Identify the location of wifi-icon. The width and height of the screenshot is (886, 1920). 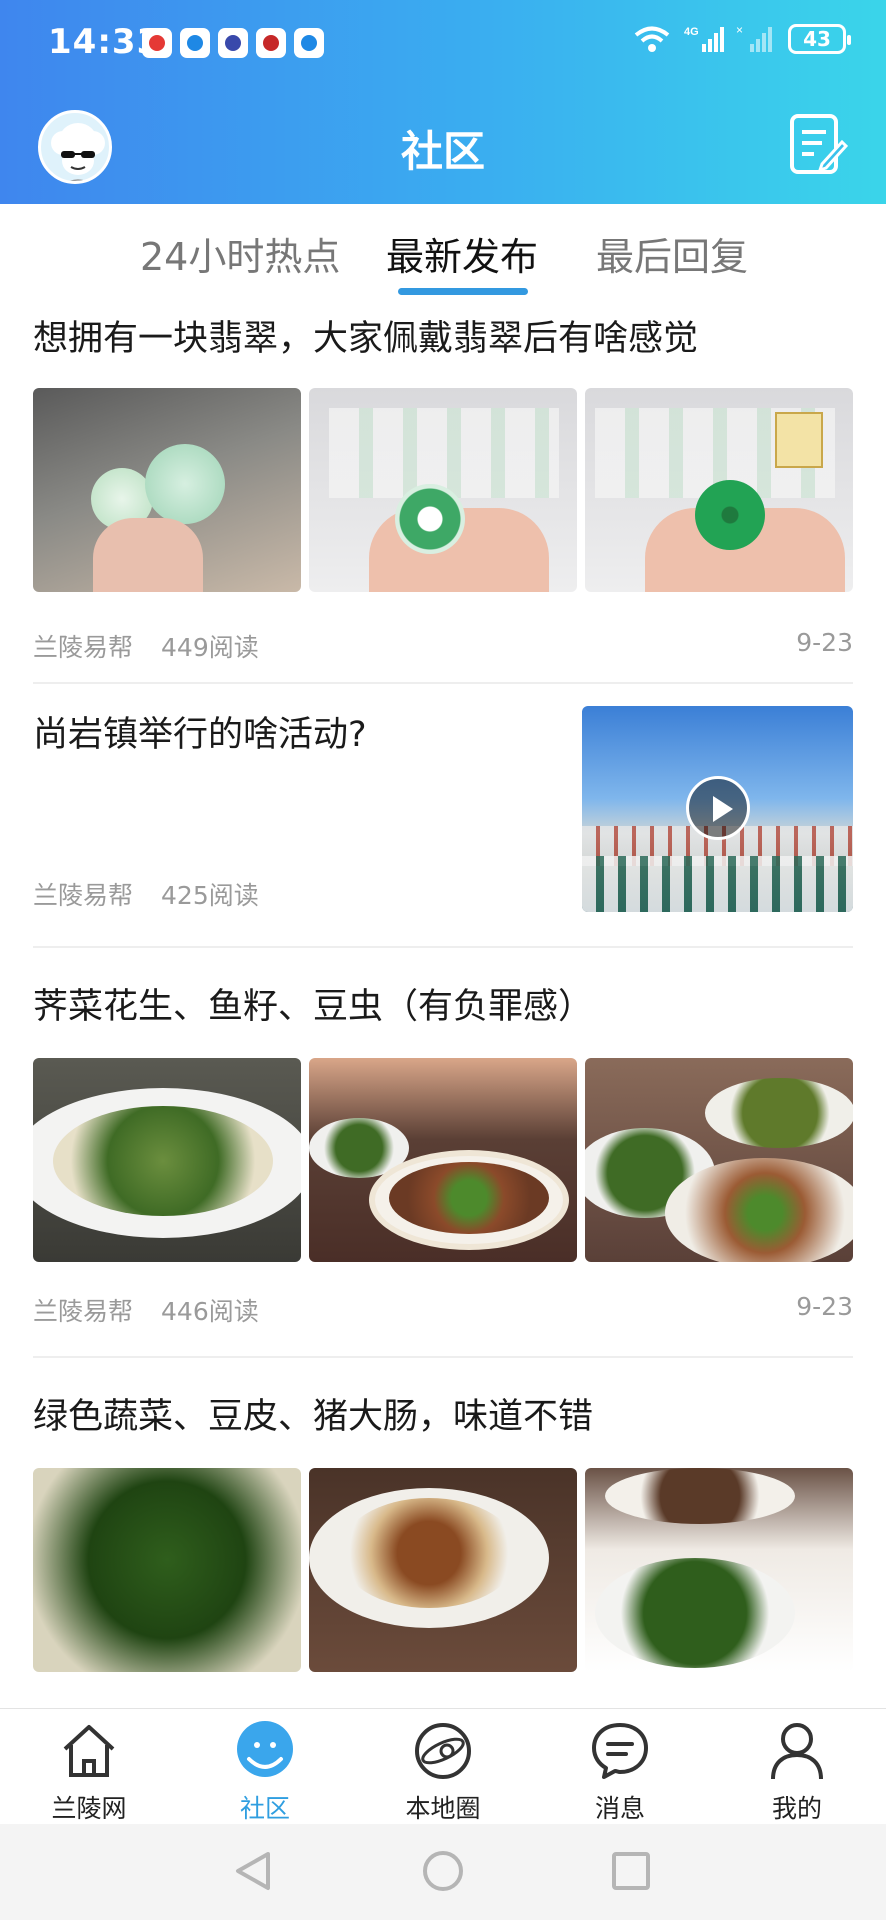
(652, 39).